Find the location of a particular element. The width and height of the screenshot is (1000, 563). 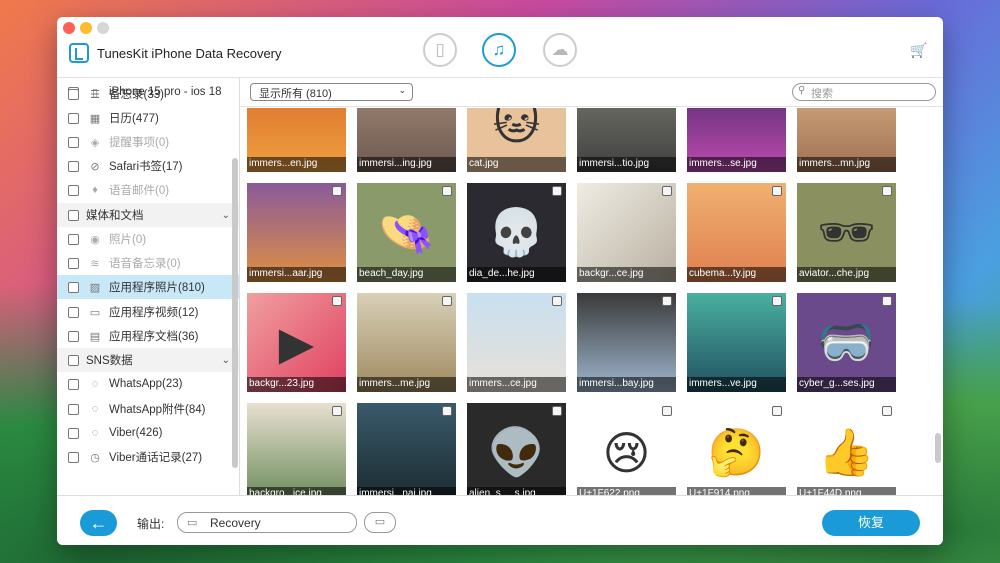

sidebar-item: ◈ 提醒事项(0) is located at coordinates (148, 142).